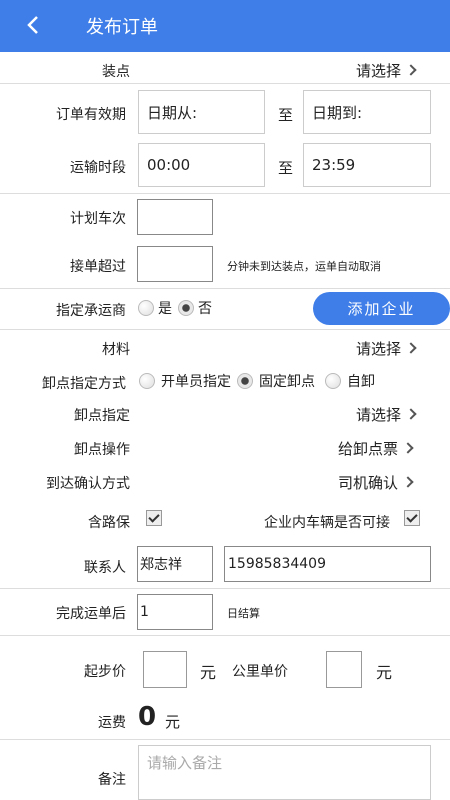  I want to click on back-icon, so click(33, 25).